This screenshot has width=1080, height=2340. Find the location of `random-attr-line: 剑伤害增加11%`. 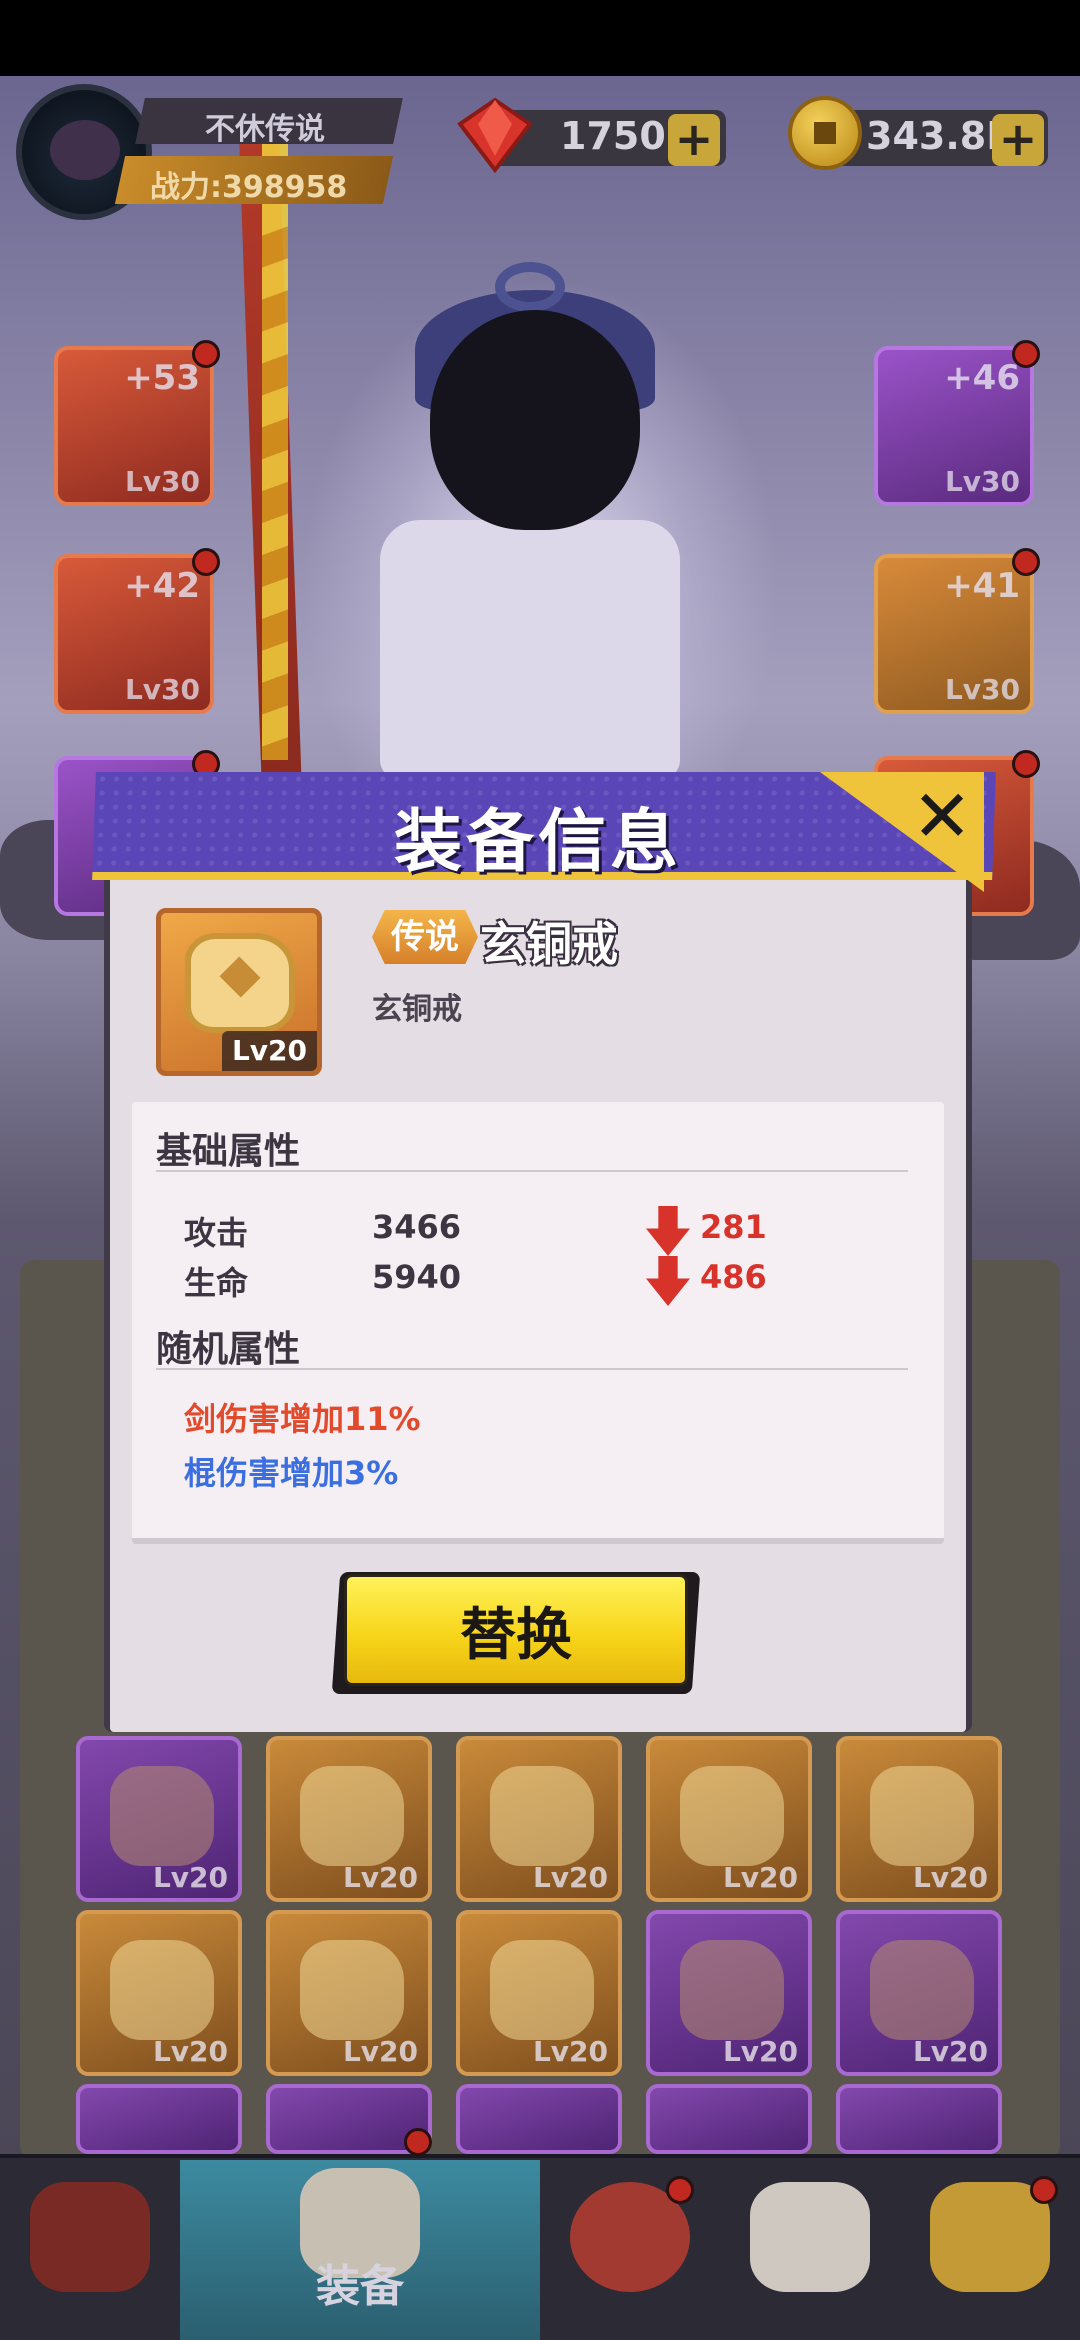

random-attr-line: 剑伤害增加11% is located at coordinates (302, 1419).